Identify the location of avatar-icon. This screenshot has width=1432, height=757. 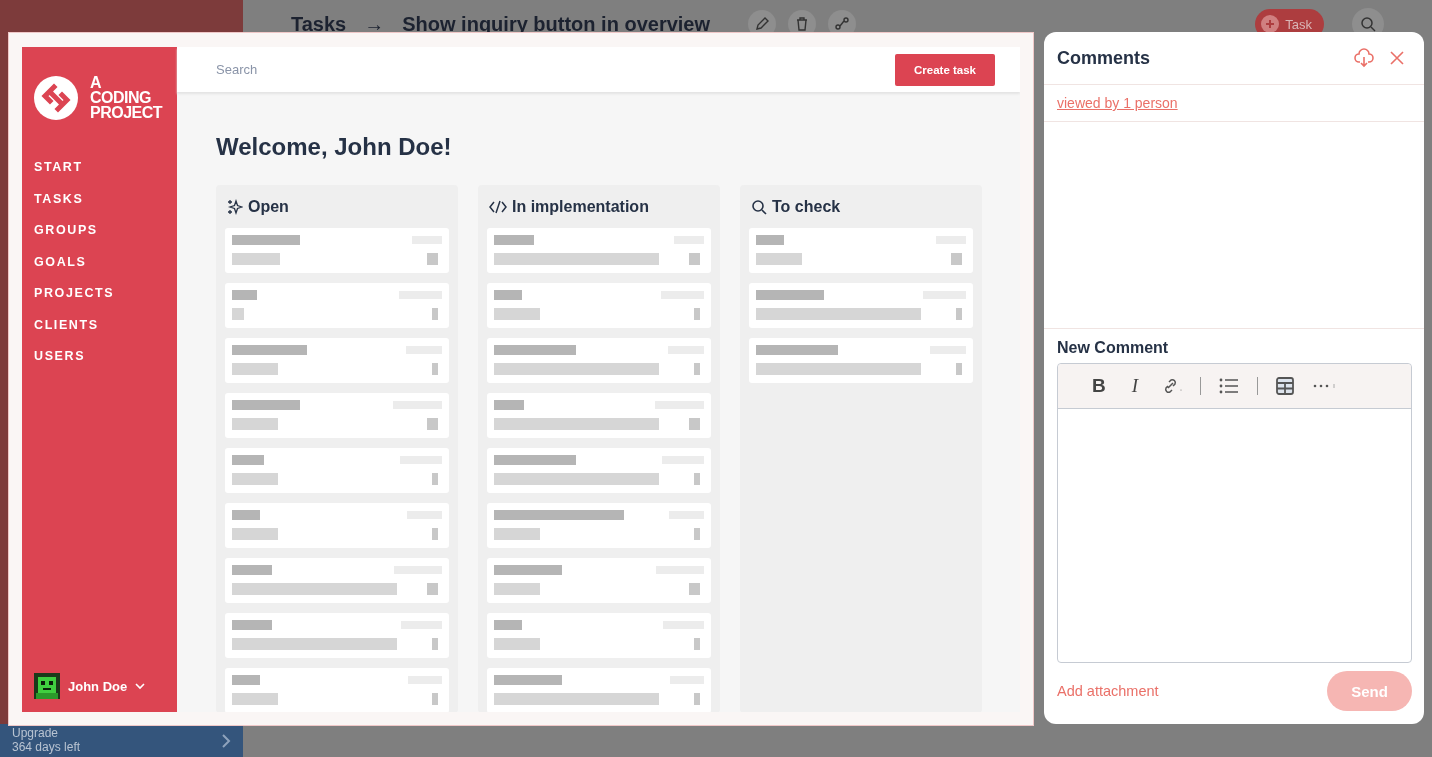
(47, 686).